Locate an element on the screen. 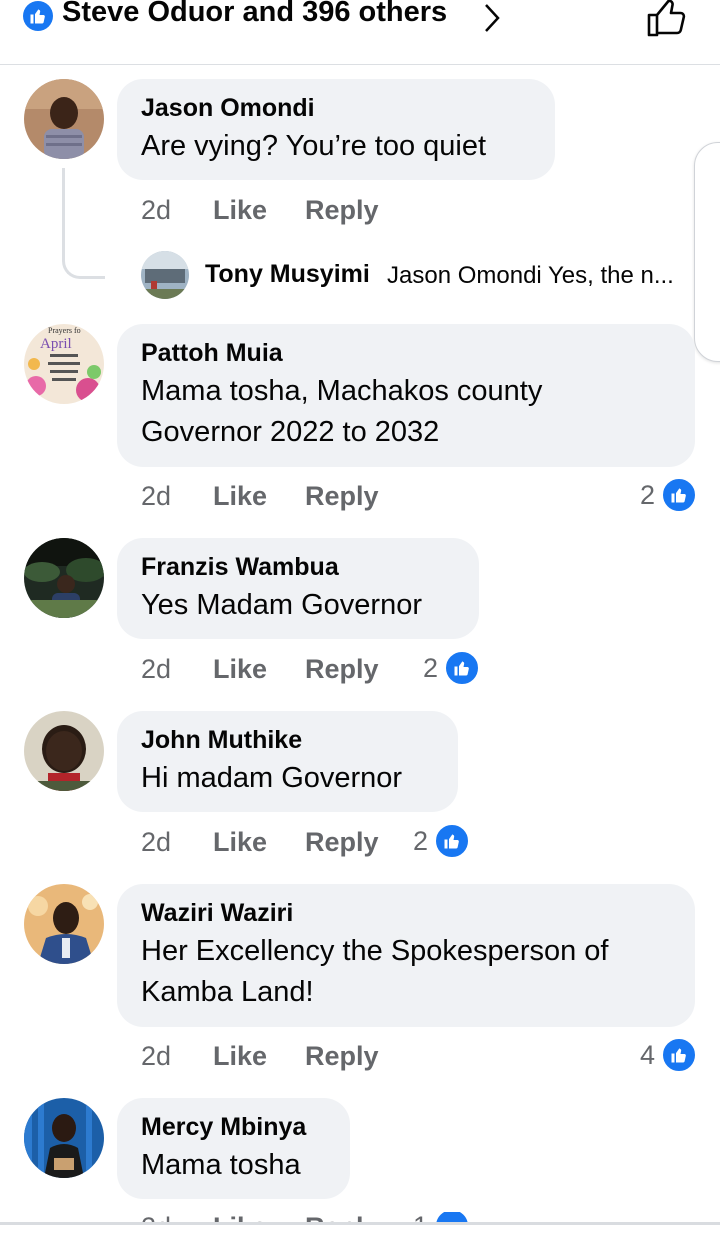  reply-avatar is located at coordinates (165, 275).